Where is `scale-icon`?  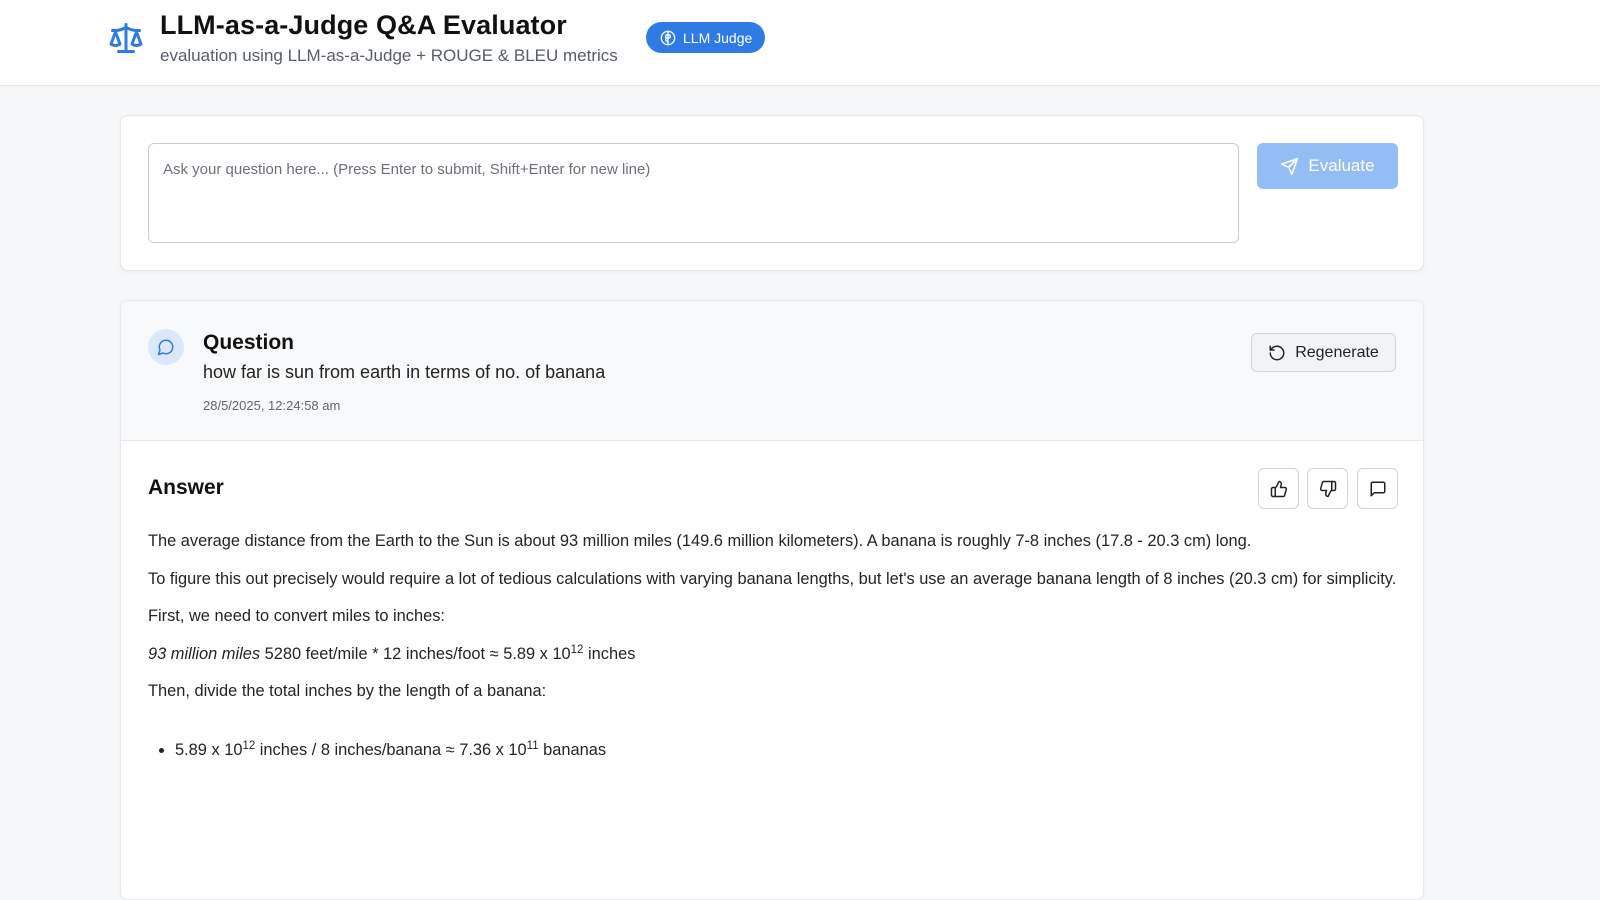
scale-icon is located at coordinates (126, 38).